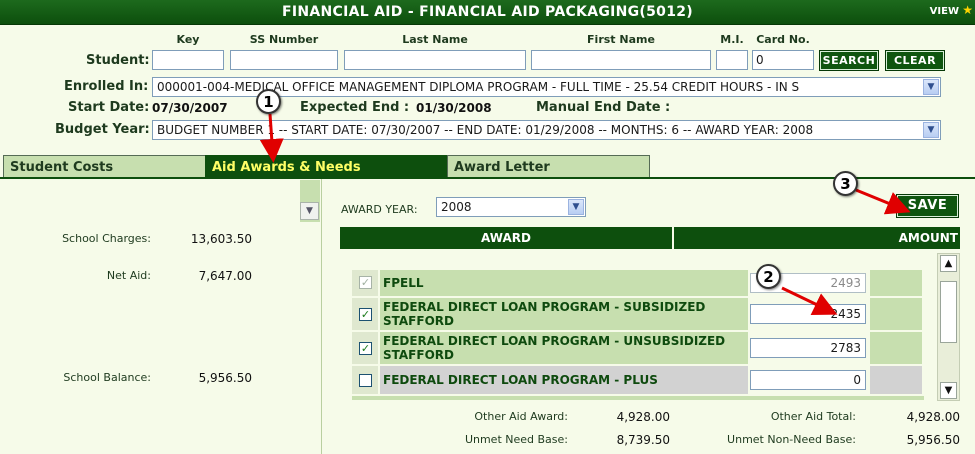  I want to click on callout-1: 1, so click(268, 101).